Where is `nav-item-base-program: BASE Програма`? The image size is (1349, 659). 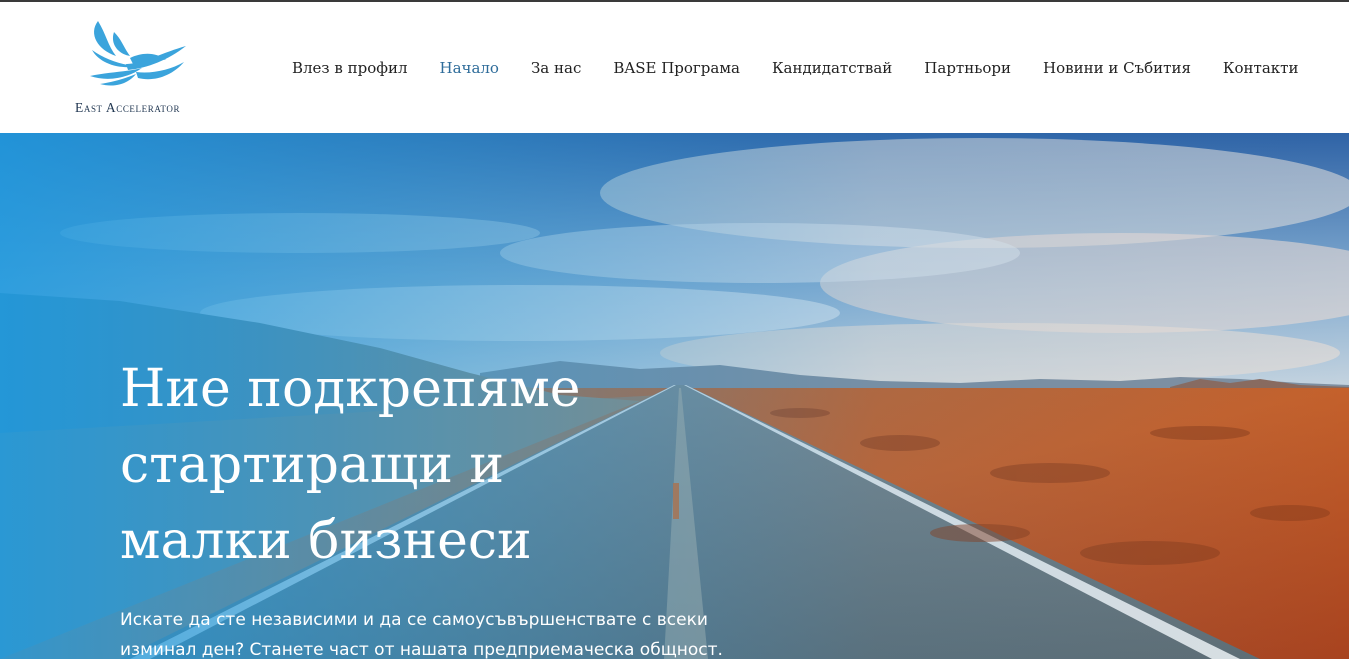 nav-item-base-program: BASE Програма is located at coordinates (676, 68).